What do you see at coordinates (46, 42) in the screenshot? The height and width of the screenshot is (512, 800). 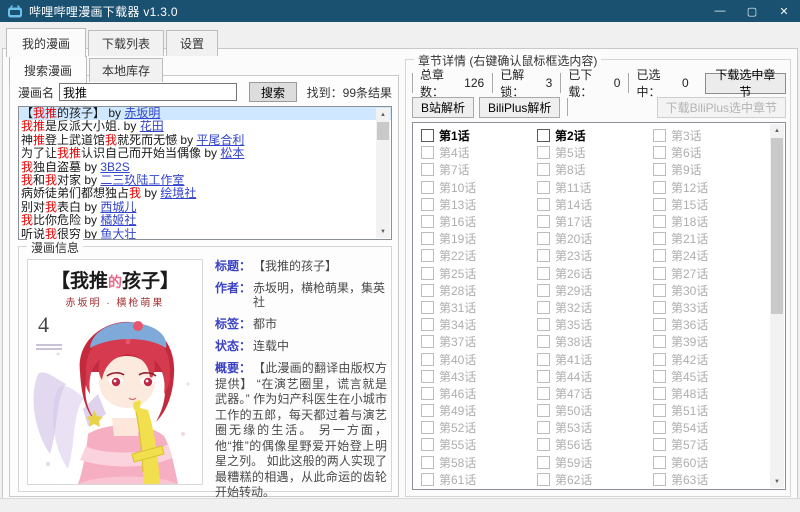 I see `tab-my-manga: 我的漫画` at bounding box center [46, 42].